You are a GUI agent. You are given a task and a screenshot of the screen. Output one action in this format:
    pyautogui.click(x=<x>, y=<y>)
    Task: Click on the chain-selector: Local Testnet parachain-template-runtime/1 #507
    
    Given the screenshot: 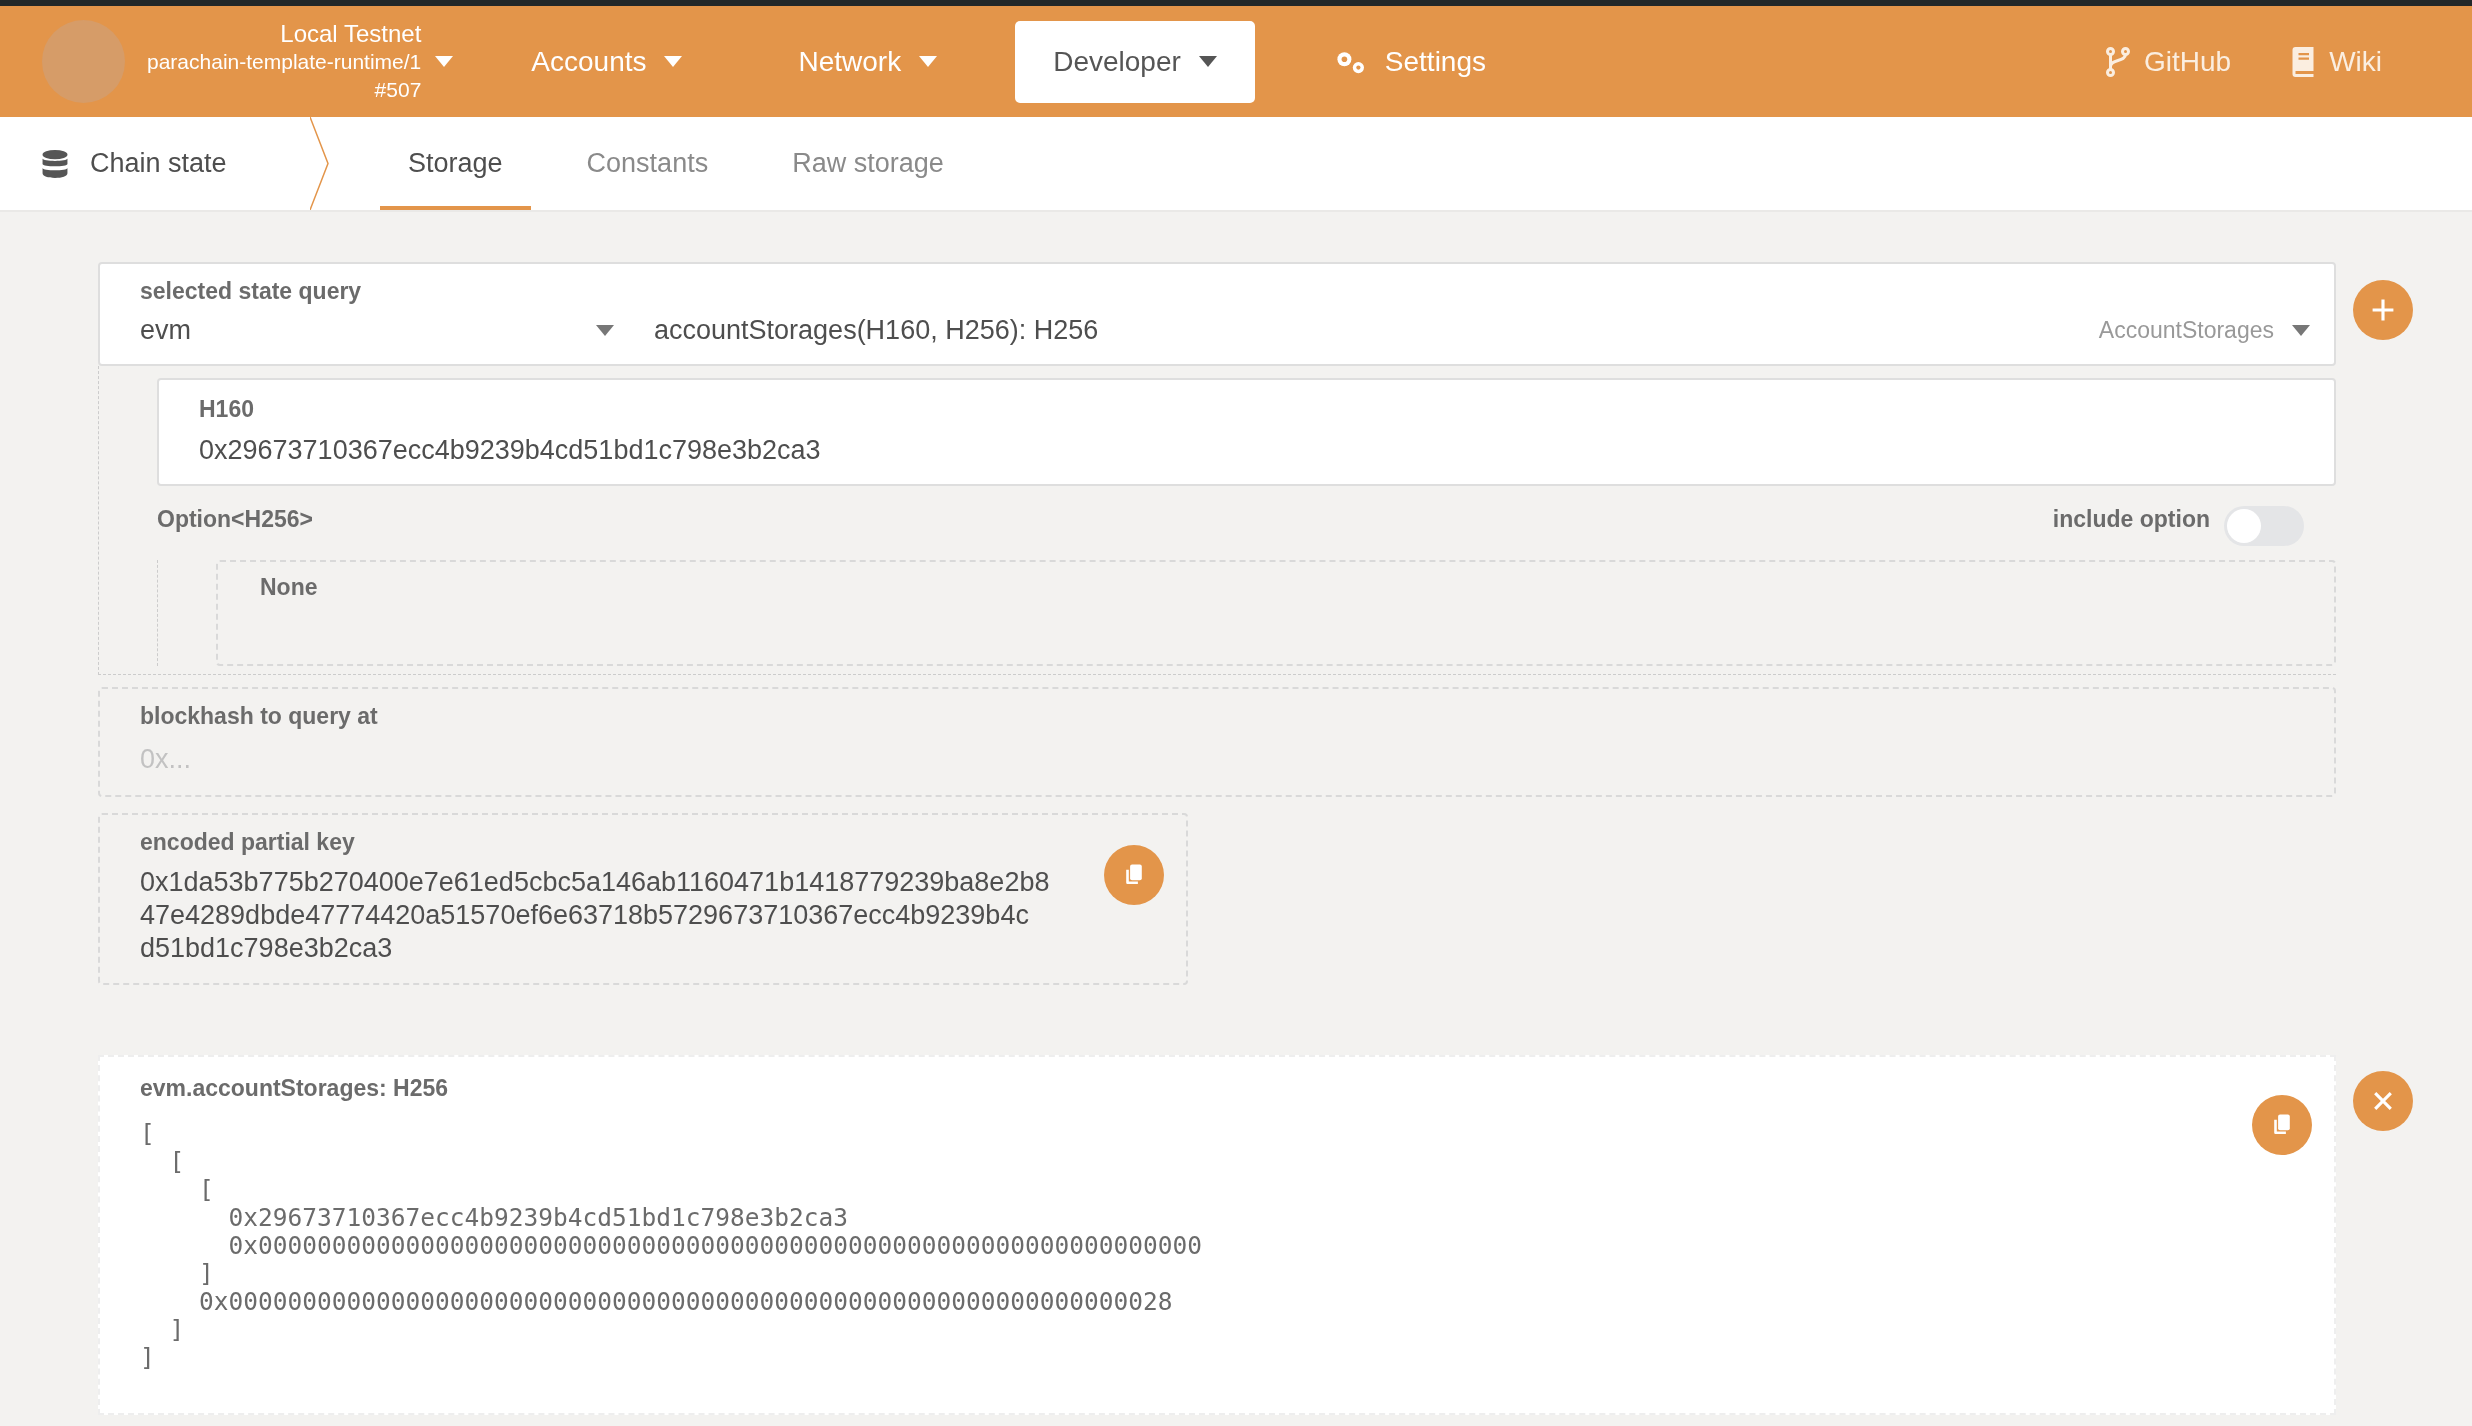 What is the action you would take?
    pyautogui.click(x=300, y=61)
    